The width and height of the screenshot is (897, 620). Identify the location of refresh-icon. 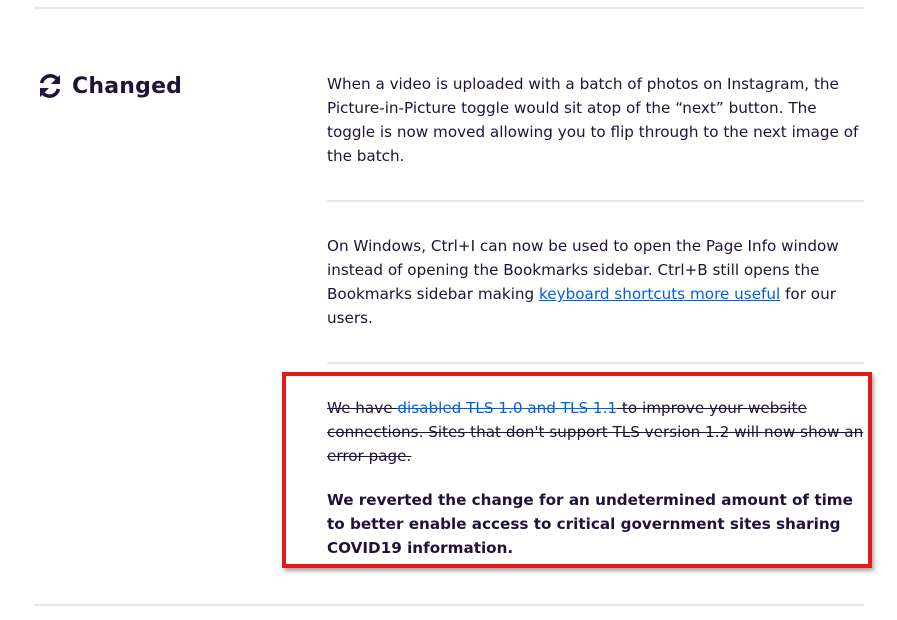
(50, 86).